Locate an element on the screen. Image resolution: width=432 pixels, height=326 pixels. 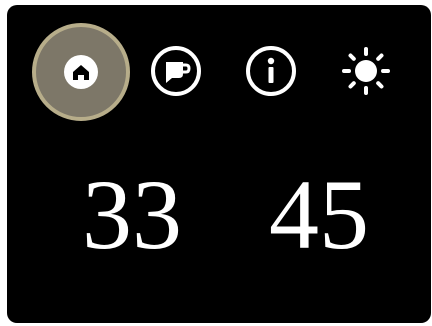
home-button is located at coordinates (81, 72).